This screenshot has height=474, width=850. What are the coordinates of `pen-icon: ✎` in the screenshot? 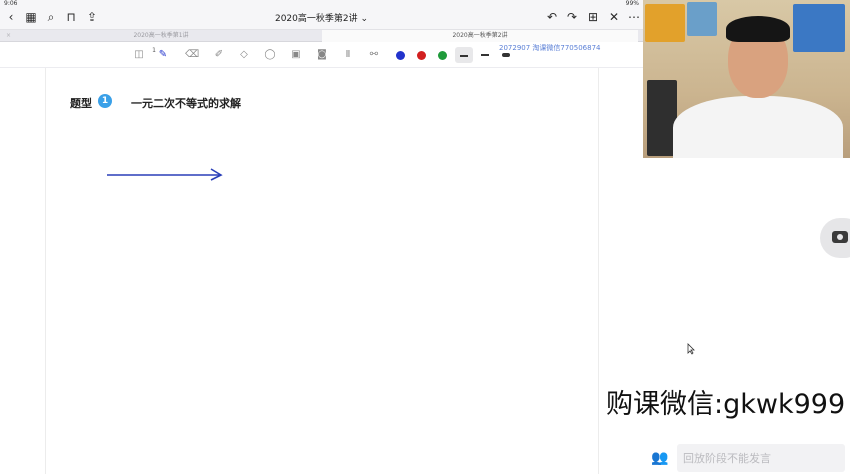 It's located at (163, 55).